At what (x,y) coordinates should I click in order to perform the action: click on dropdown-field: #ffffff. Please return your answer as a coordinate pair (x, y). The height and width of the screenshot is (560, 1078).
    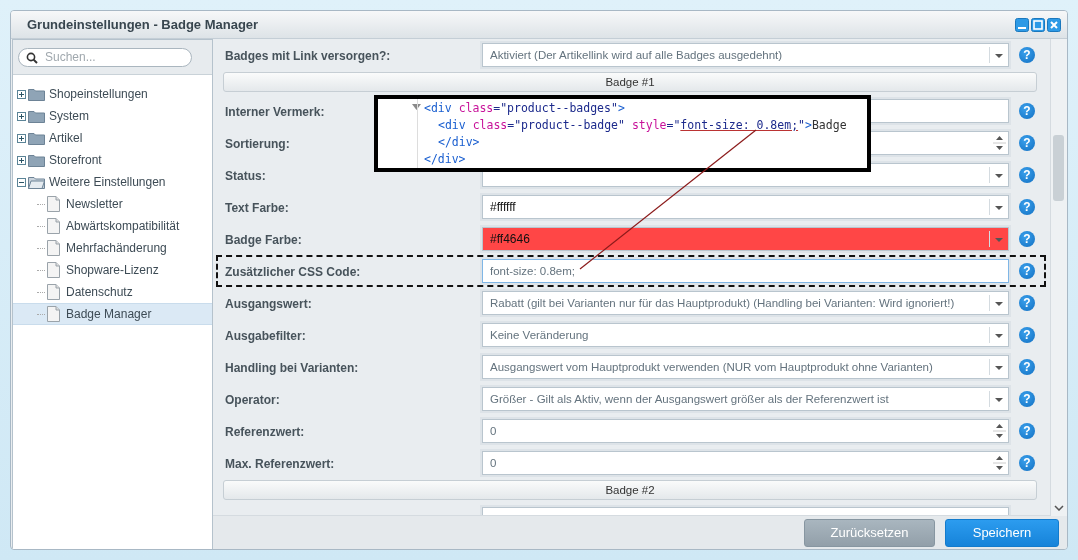
    Looking at the image, I should click on (745, 207).